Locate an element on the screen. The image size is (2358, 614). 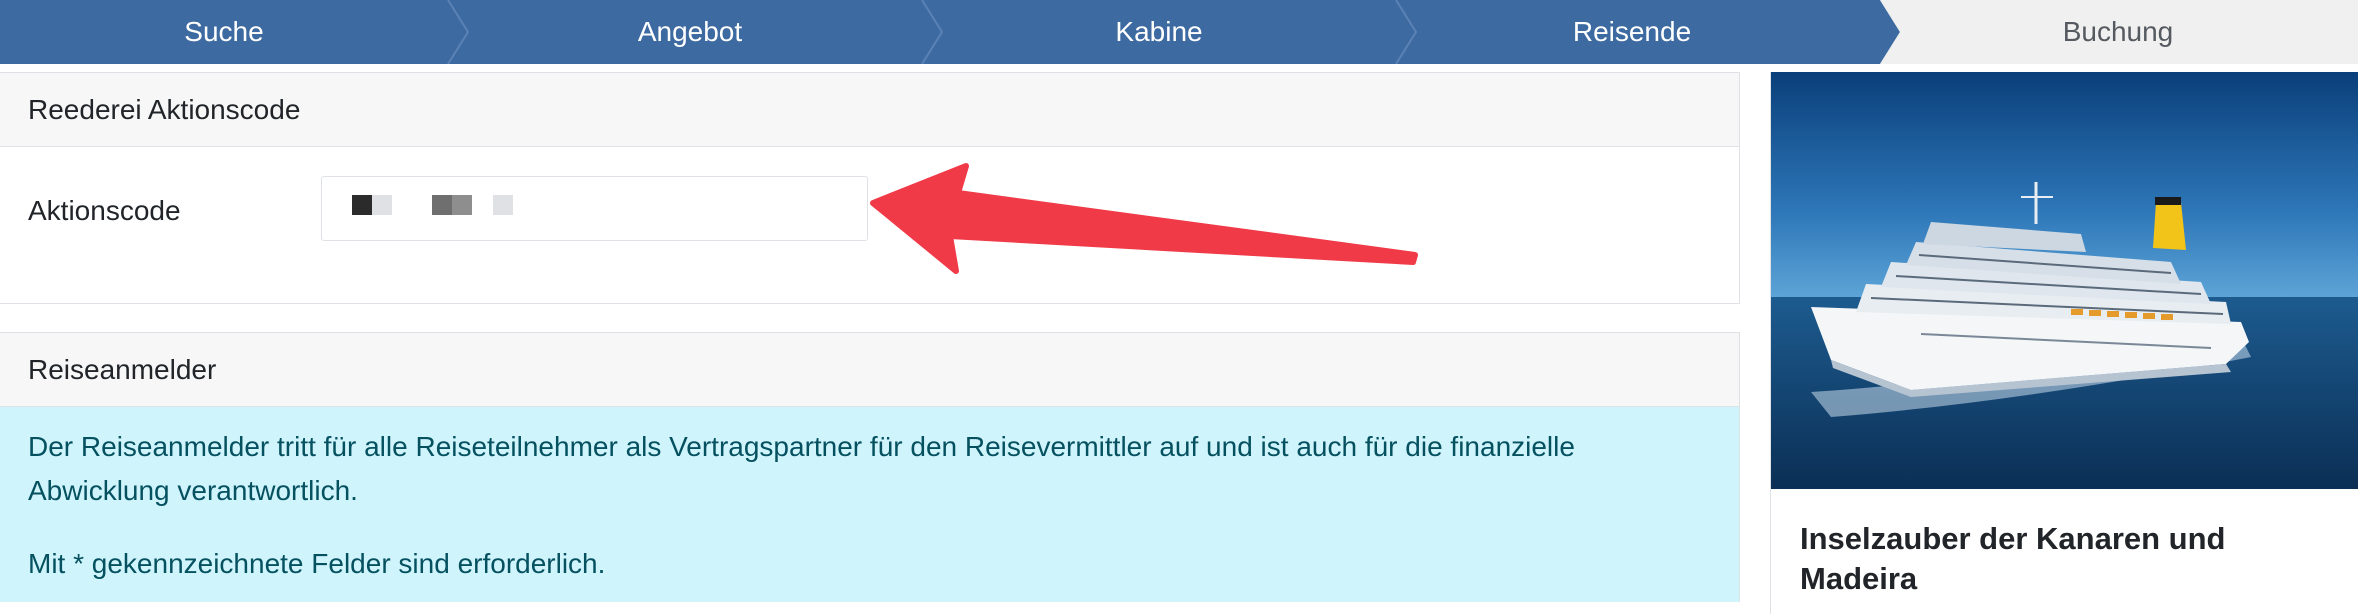
trip-title: Inselzauber der Kanaren und Madeira is located at coordinates (2013, 558).